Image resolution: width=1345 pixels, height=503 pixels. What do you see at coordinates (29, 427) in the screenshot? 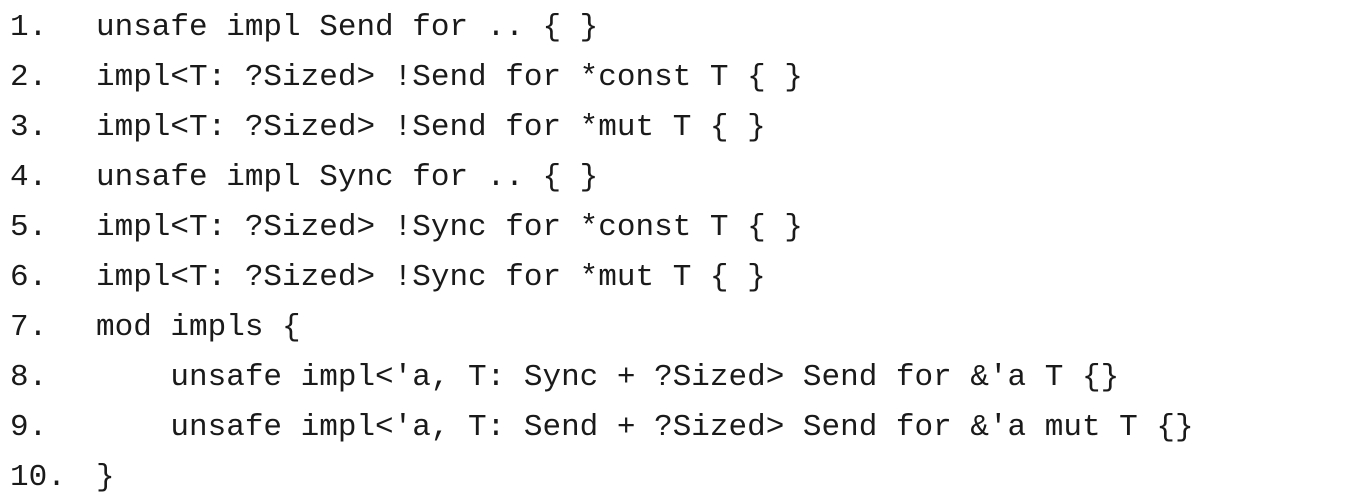
I see `line-number: 9.` at bounding box center [29, 427].